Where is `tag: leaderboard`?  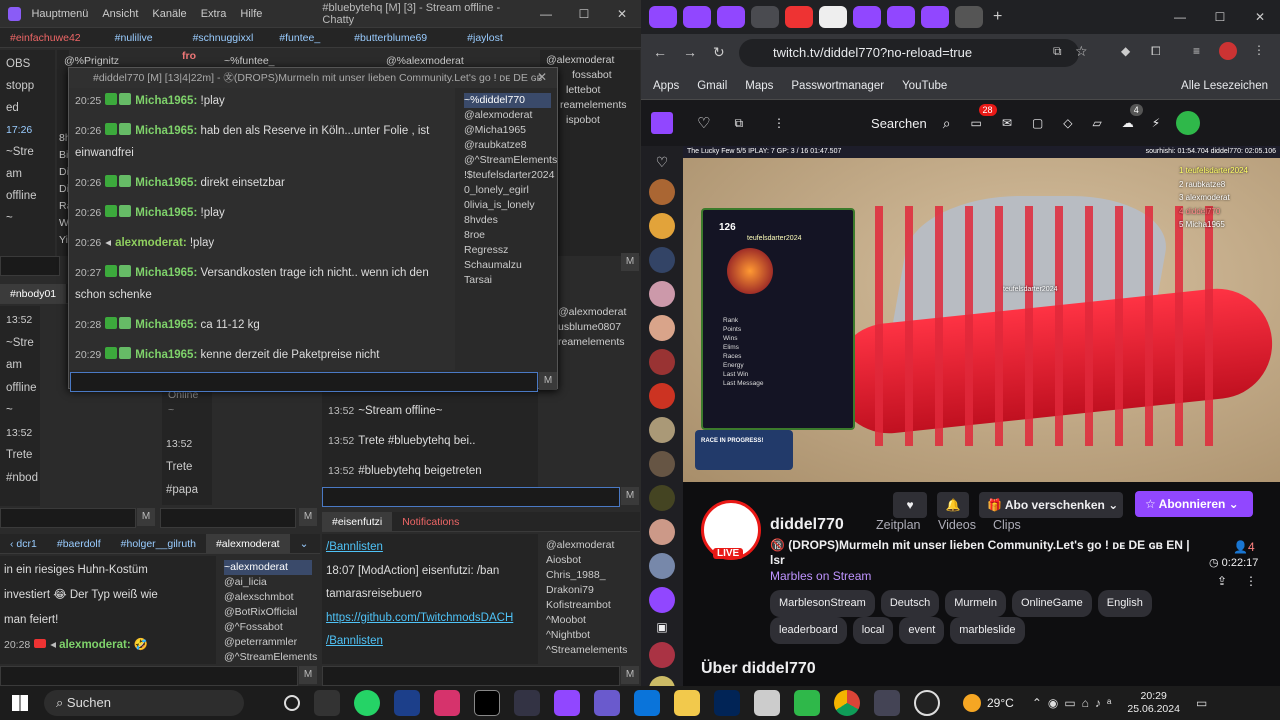
tag: leaderboard is located at coordinates (808, 630).